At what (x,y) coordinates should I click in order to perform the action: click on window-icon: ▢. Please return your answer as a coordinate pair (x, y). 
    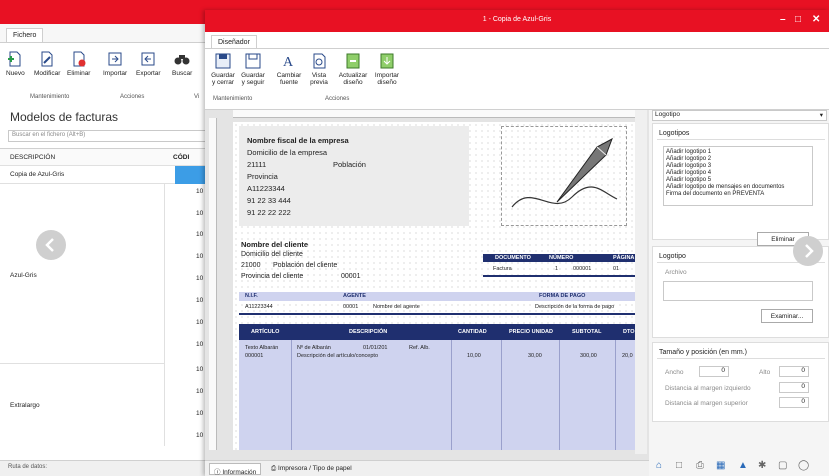
    Looking at the image, I should click on (782, 465).